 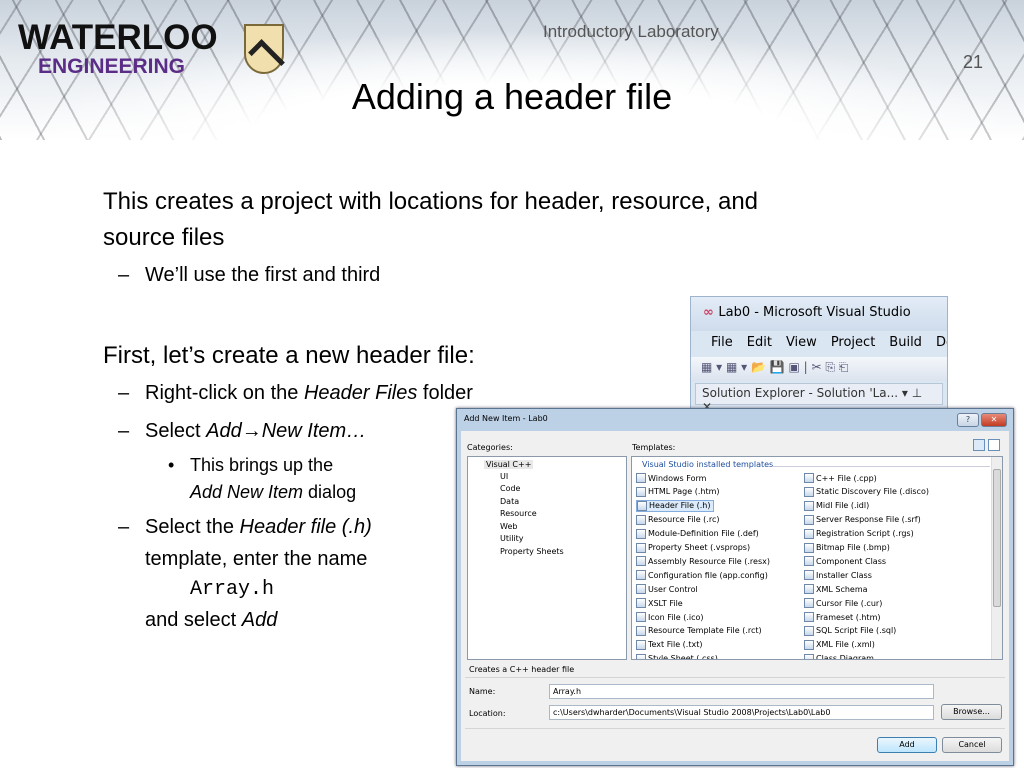 I want to click on group-divider, so click(x=881, y=466).